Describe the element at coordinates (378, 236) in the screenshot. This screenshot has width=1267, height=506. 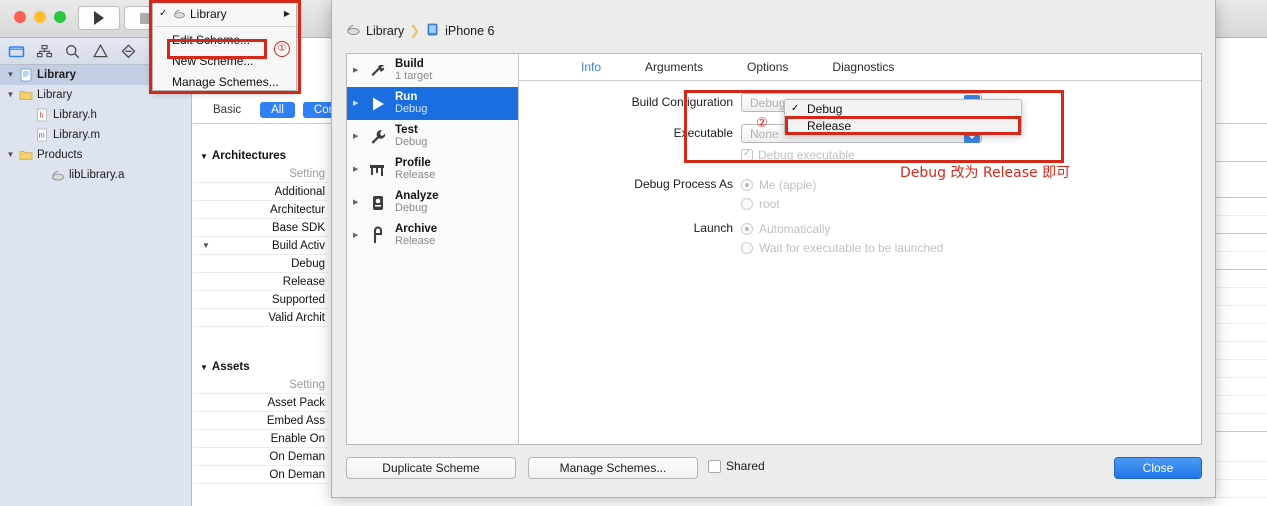
I see `archive-icon` at that location.